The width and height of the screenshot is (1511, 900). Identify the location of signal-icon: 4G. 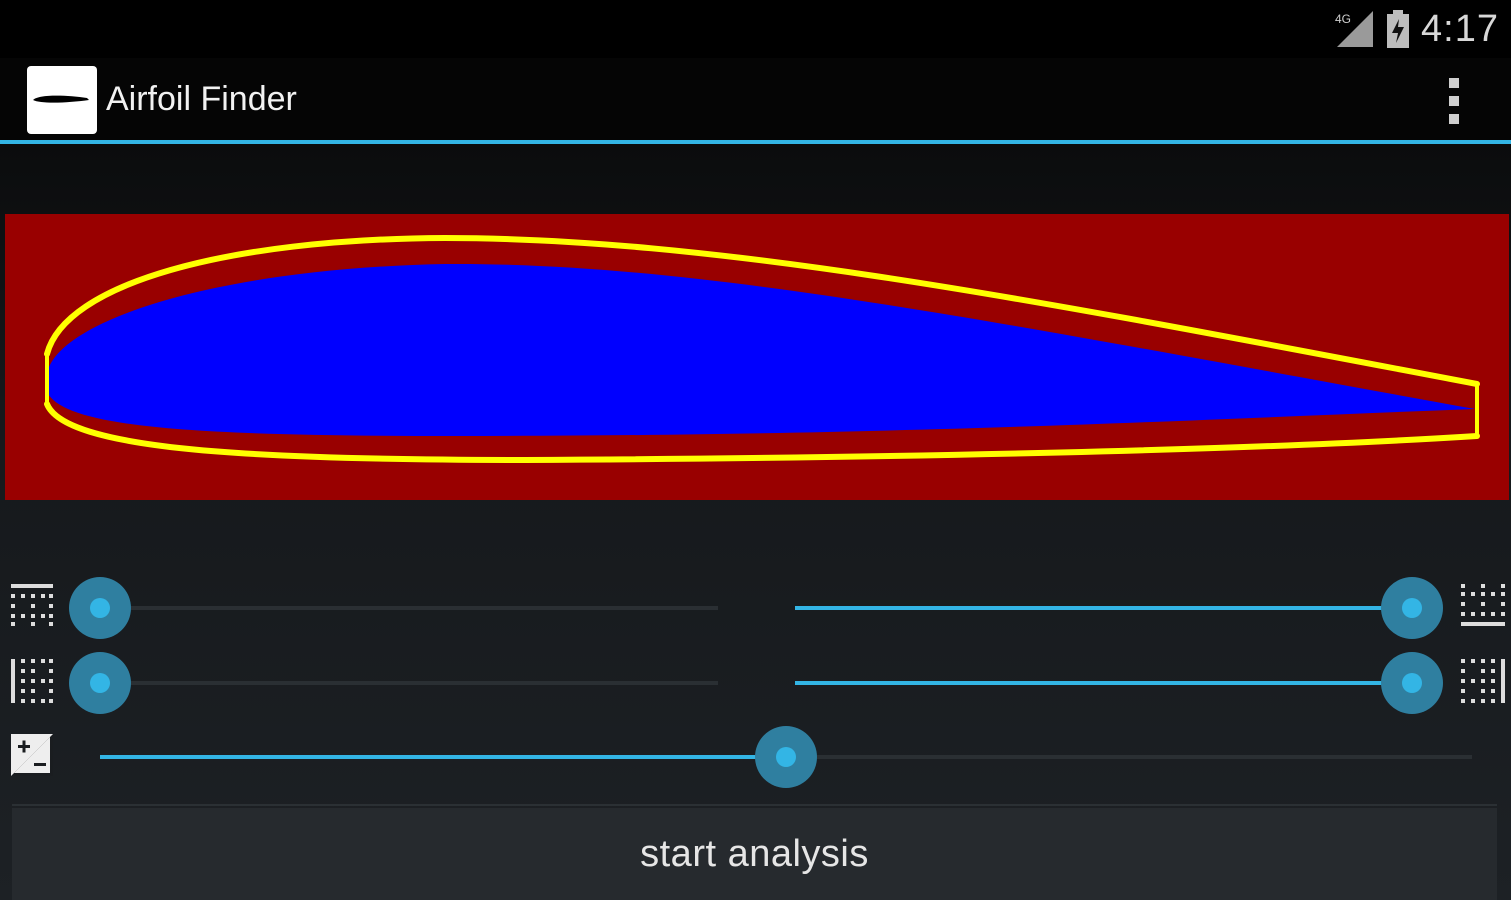
(1354, 29).